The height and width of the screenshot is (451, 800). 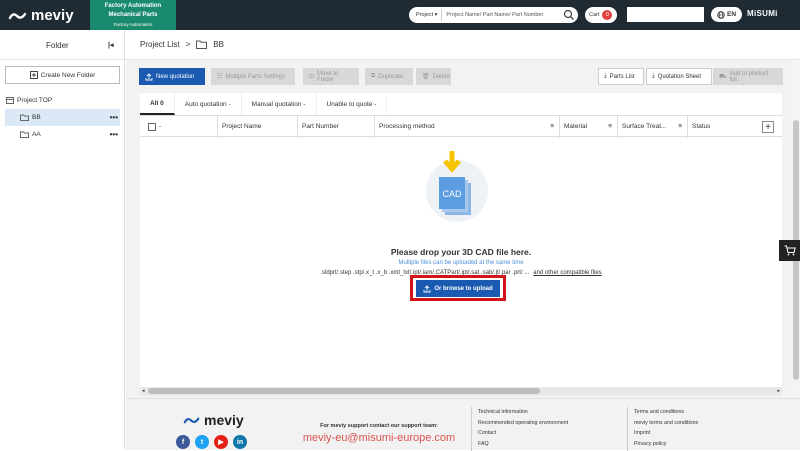 What do you see at coordinates (257, 127) in the screenshot?
I see `col-project-name: Project Name` at bounding box center [257, 127].